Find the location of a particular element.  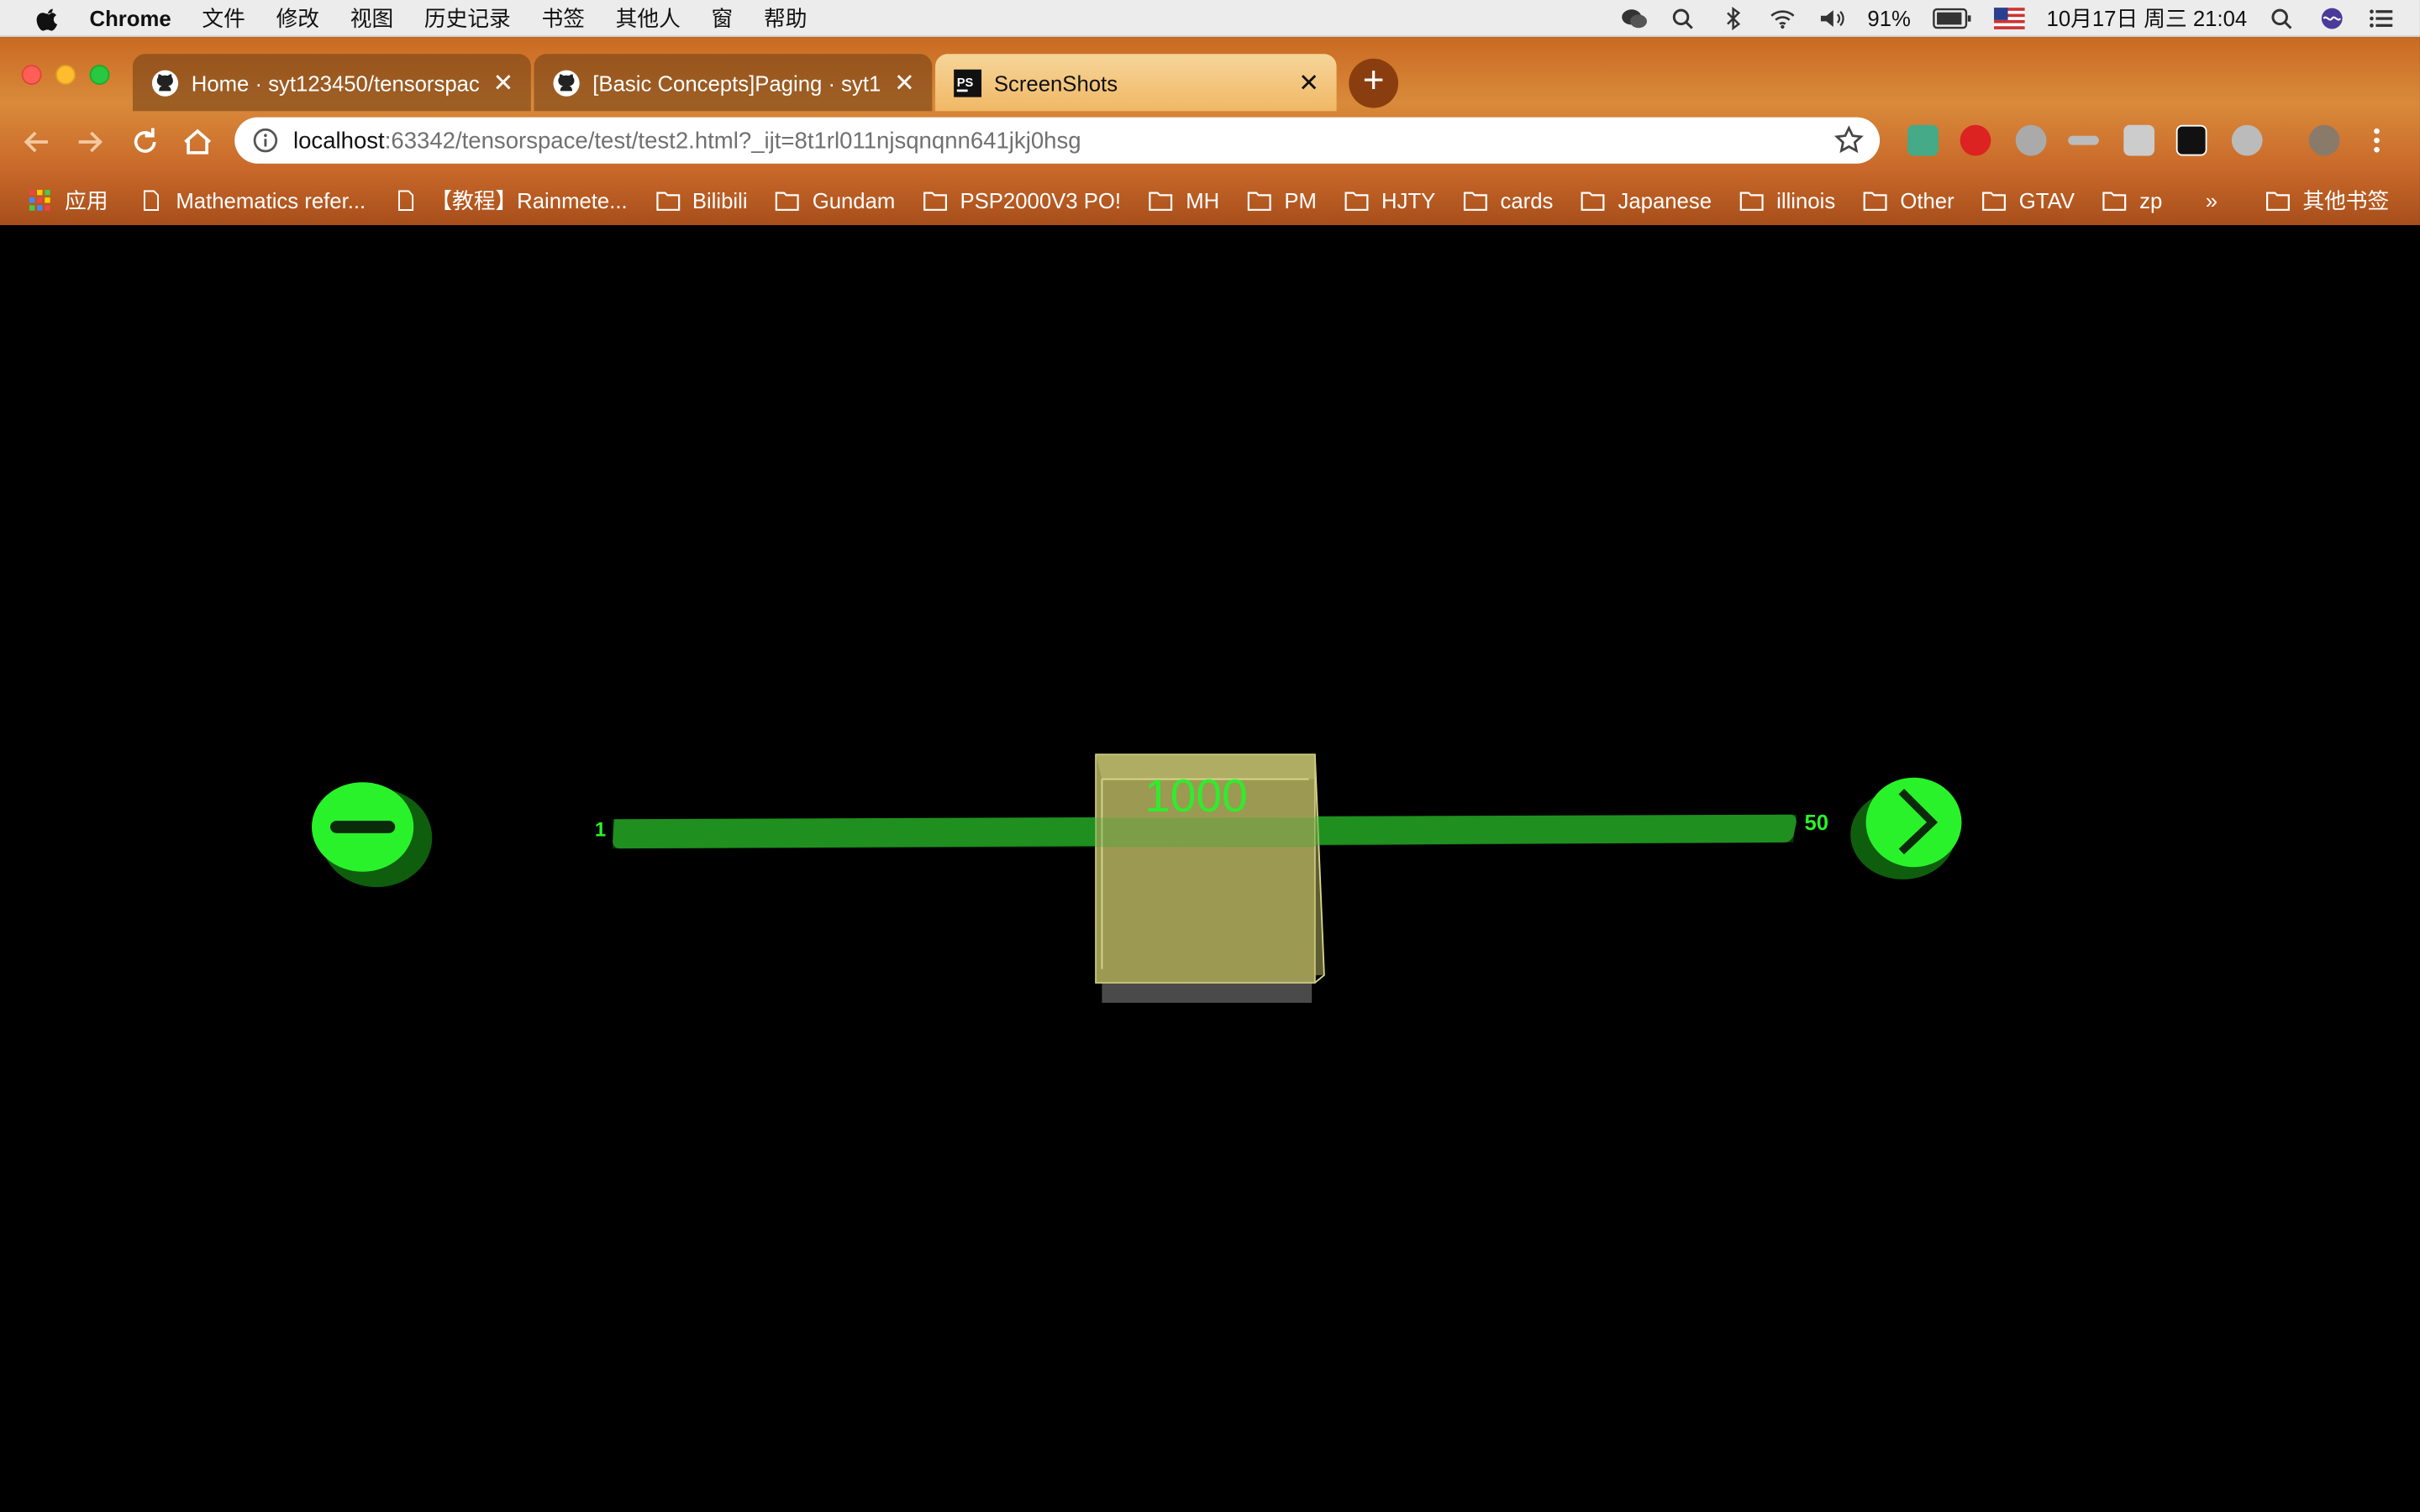

wechat-icon is located at coordinates (1635, 18).